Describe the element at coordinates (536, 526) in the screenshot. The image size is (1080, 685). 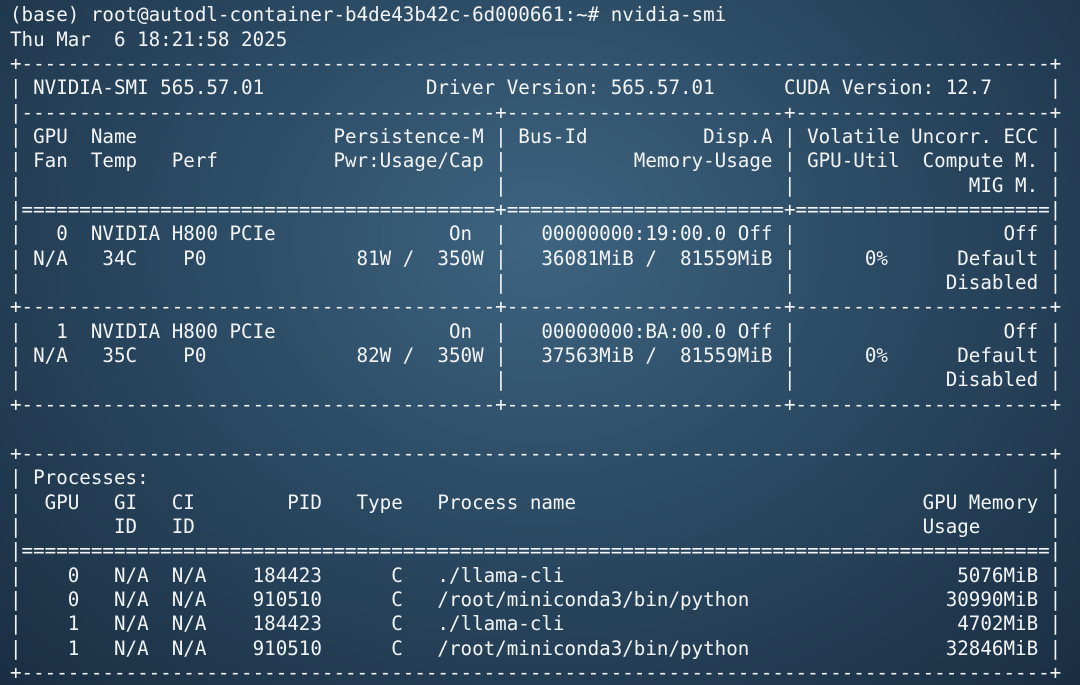
I see `process-header-2: | ID ID Usage |` at that location.